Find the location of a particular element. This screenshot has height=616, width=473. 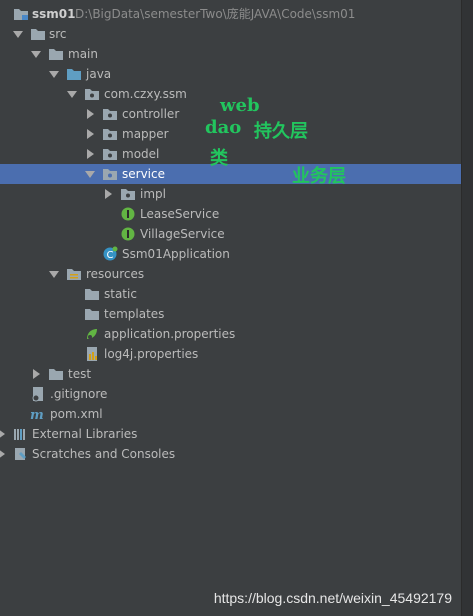

tree-row-gitignore: .gitignore is located at coordinates (231, 394).